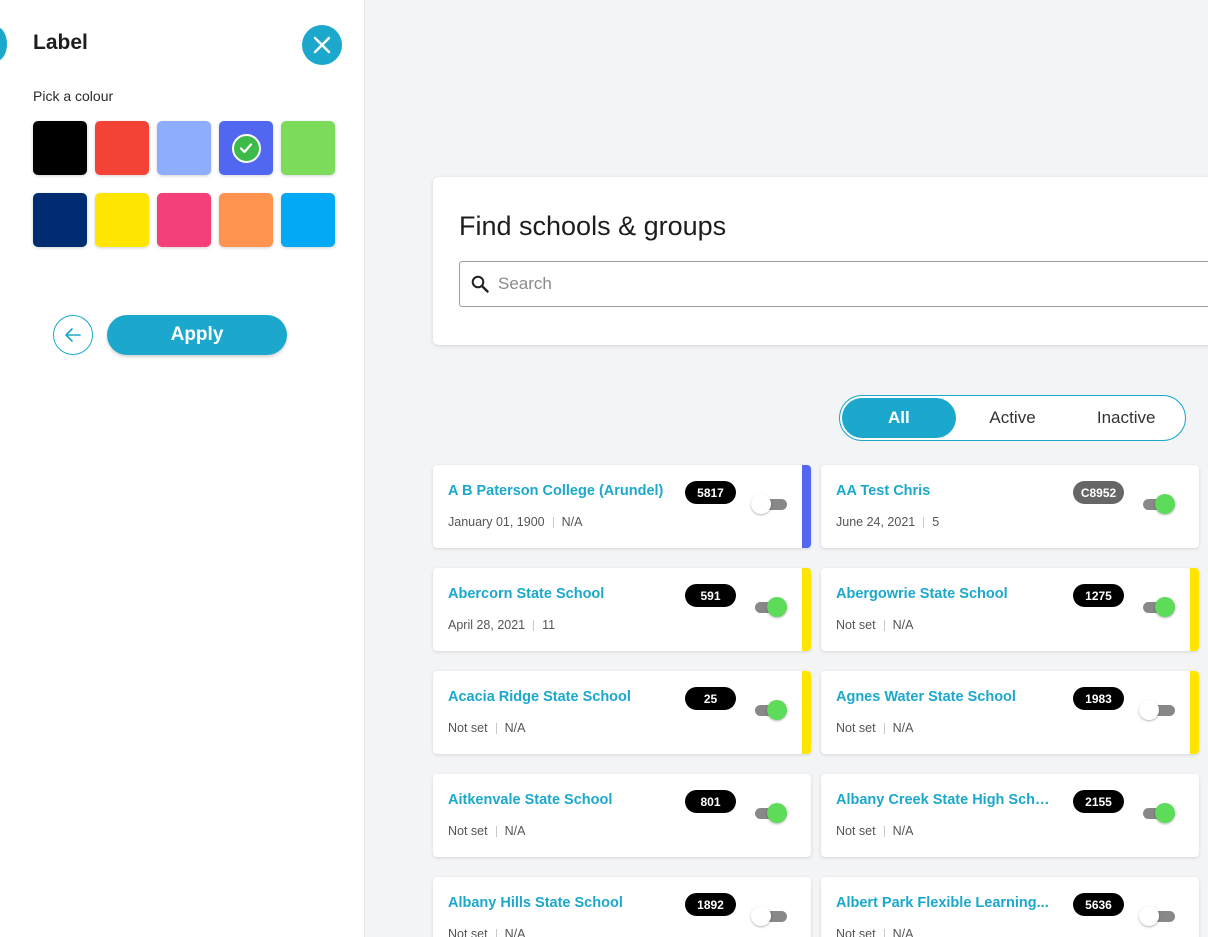  I want to click on school-code-badge: C8952, so click(1098, 492).